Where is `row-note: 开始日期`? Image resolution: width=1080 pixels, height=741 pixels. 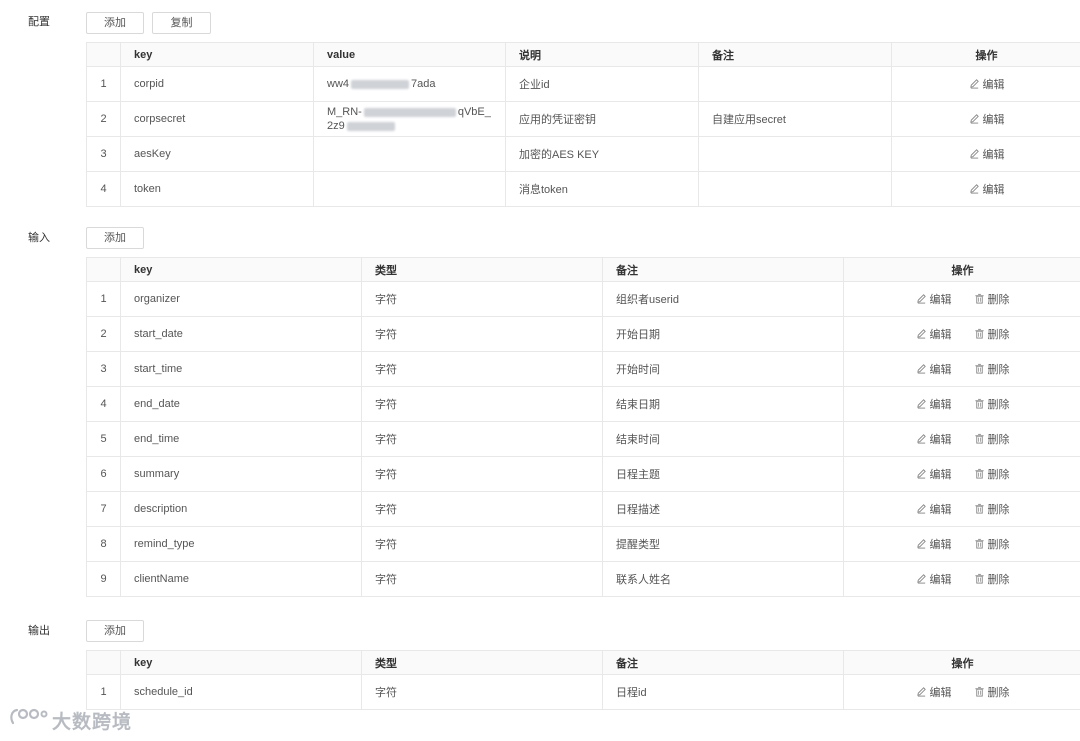 row-note: 开始日期 is located at coordinates (723, 334).